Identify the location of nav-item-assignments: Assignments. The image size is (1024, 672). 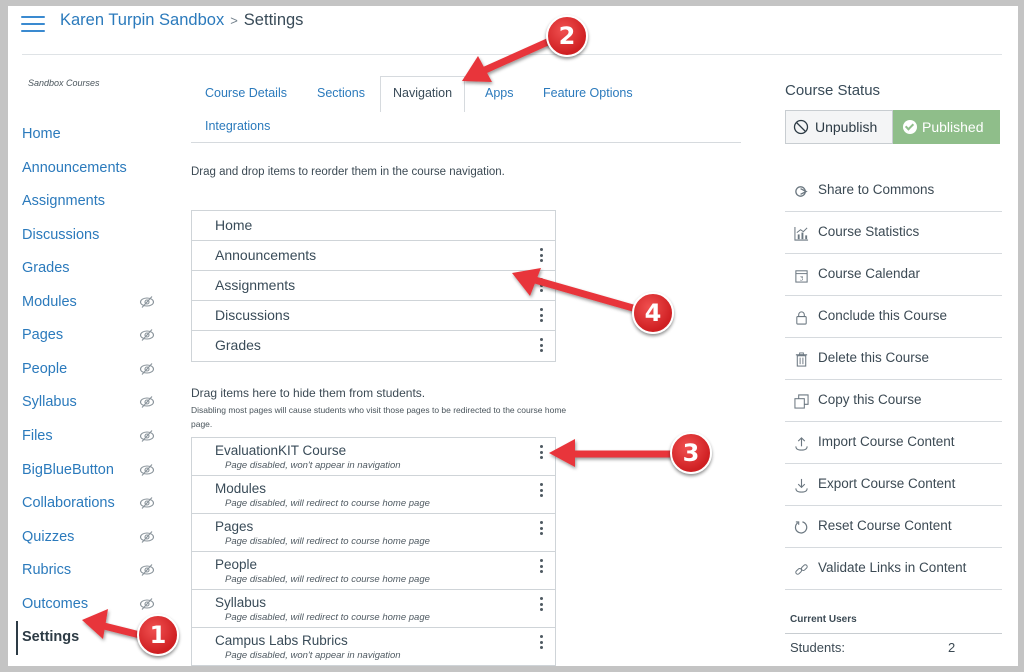
(92, 202).